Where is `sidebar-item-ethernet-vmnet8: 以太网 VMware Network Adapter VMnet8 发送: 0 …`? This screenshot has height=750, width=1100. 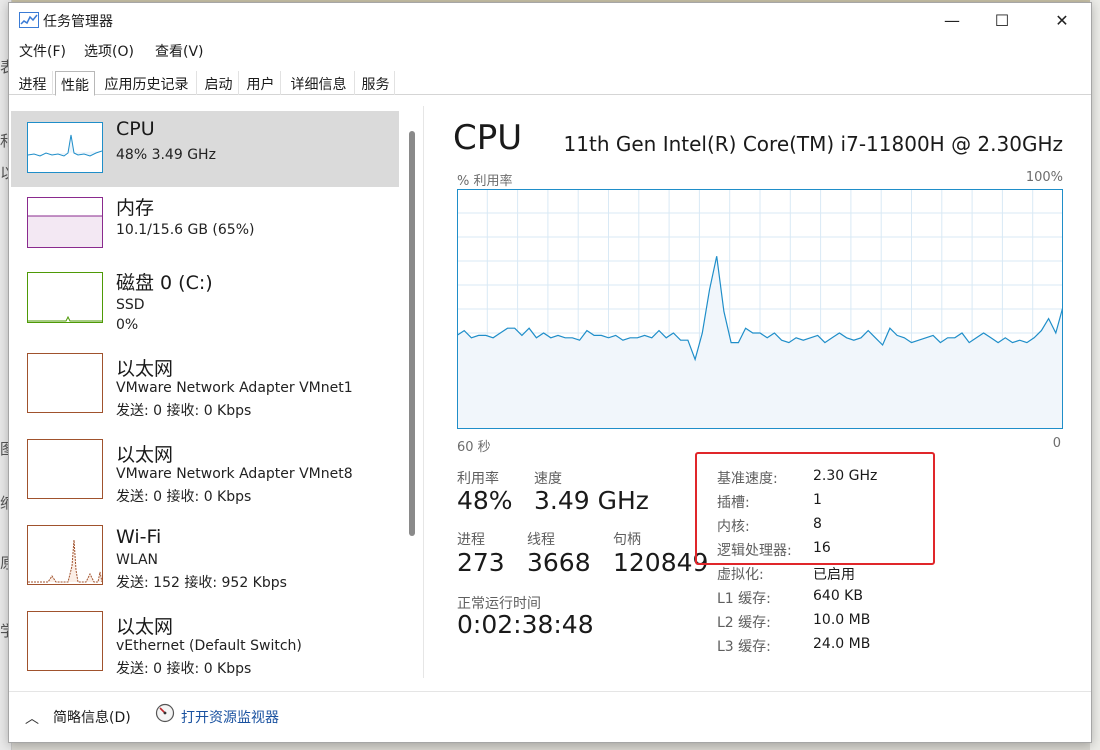
sidebar-item-ethernet-vmnet8: 以太网 VMware Network Adapter VMnet8 发送: 0 … is located at coordinates (205, 471).